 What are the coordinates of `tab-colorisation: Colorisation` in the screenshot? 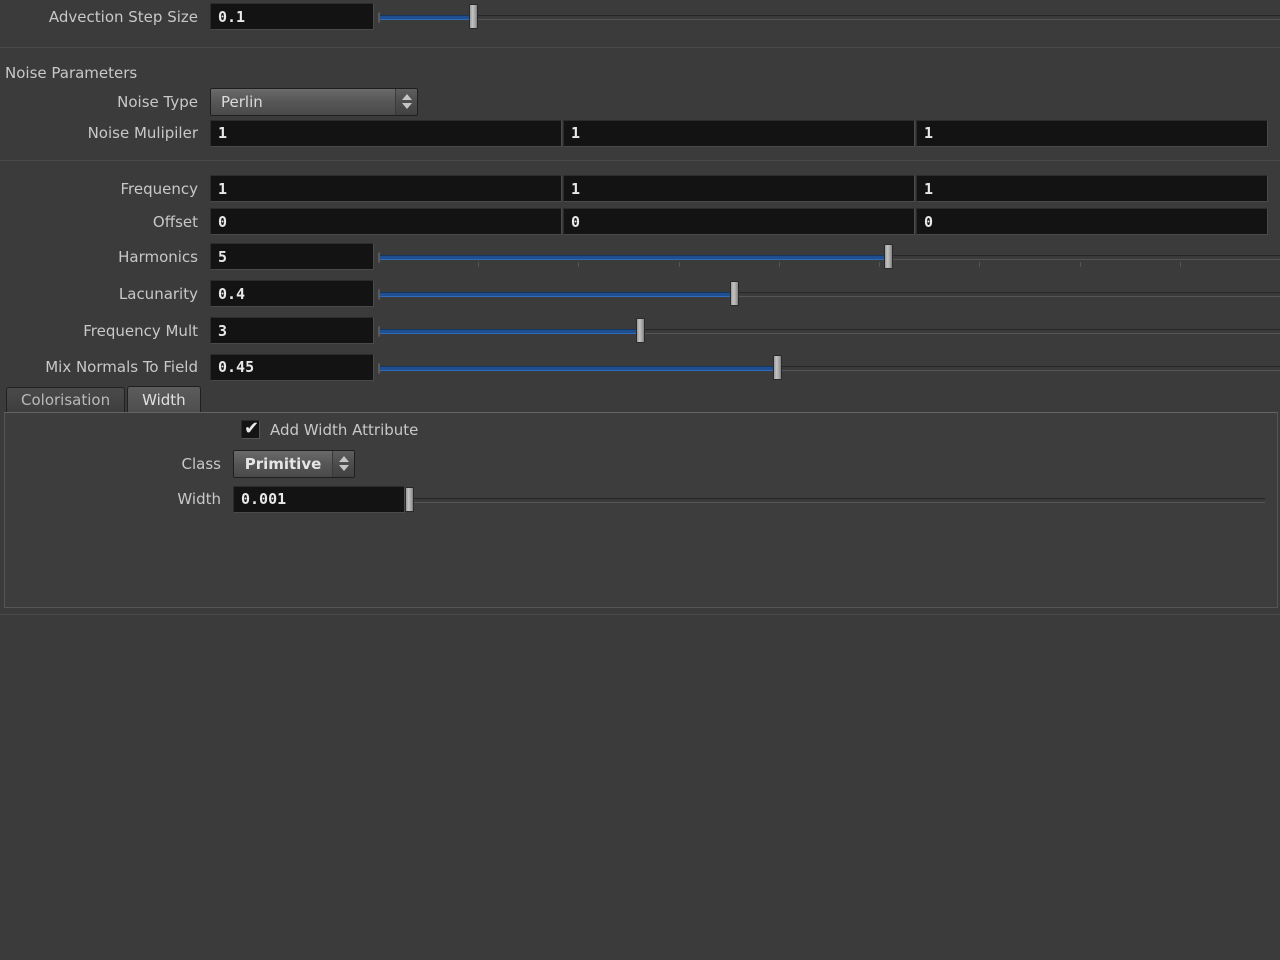 It's located at (66, 399).